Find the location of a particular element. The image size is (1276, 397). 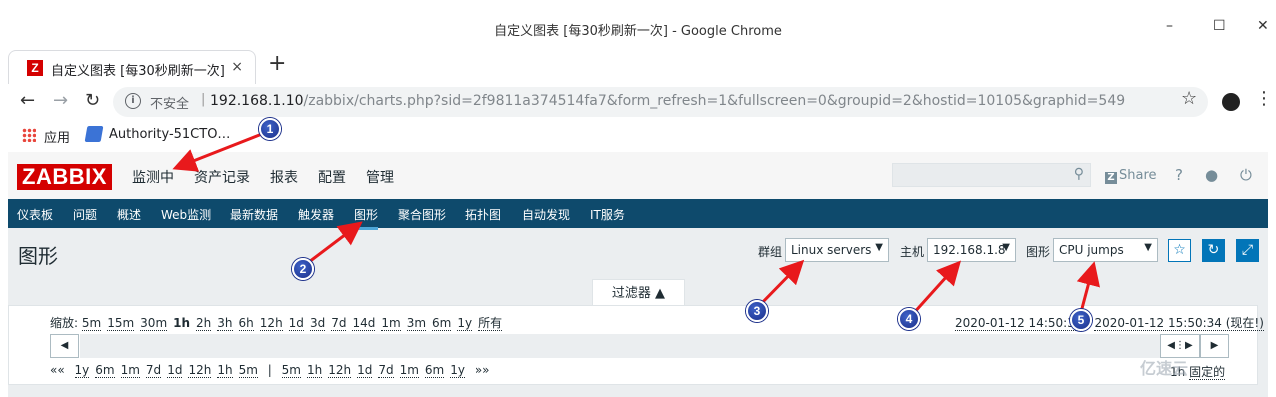

zoom-link: 2h is located at coordinates (204, 323).